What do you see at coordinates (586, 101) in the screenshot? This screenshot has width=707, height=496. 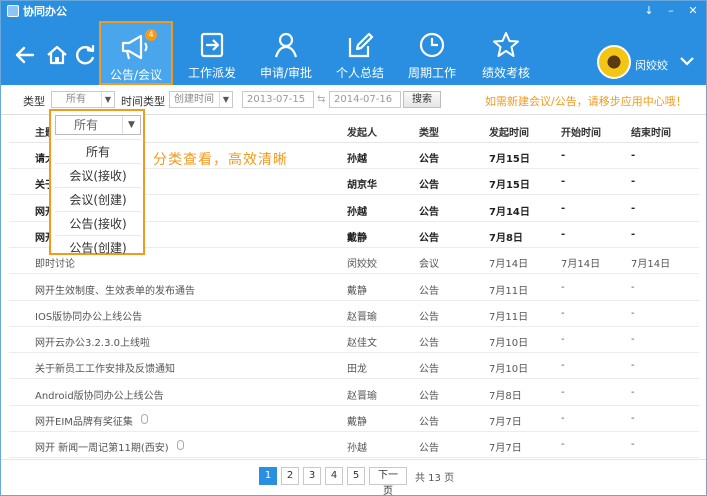 I see `create-hint: 如需新建会议/公告，请移步应用中心哦！` at bounding box center [586, 101].